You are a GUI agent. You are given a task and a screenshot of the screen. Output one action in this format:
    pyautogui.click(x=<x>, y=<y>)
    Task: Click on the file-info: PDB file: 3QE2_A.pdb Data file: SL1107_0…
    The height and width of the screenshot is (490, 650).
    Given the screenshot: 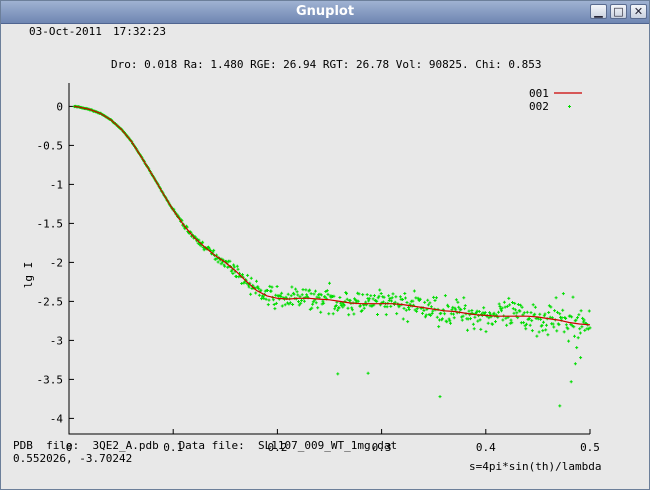 What is the action you would take?
    pyautogui.click(x=205, y=445)
    